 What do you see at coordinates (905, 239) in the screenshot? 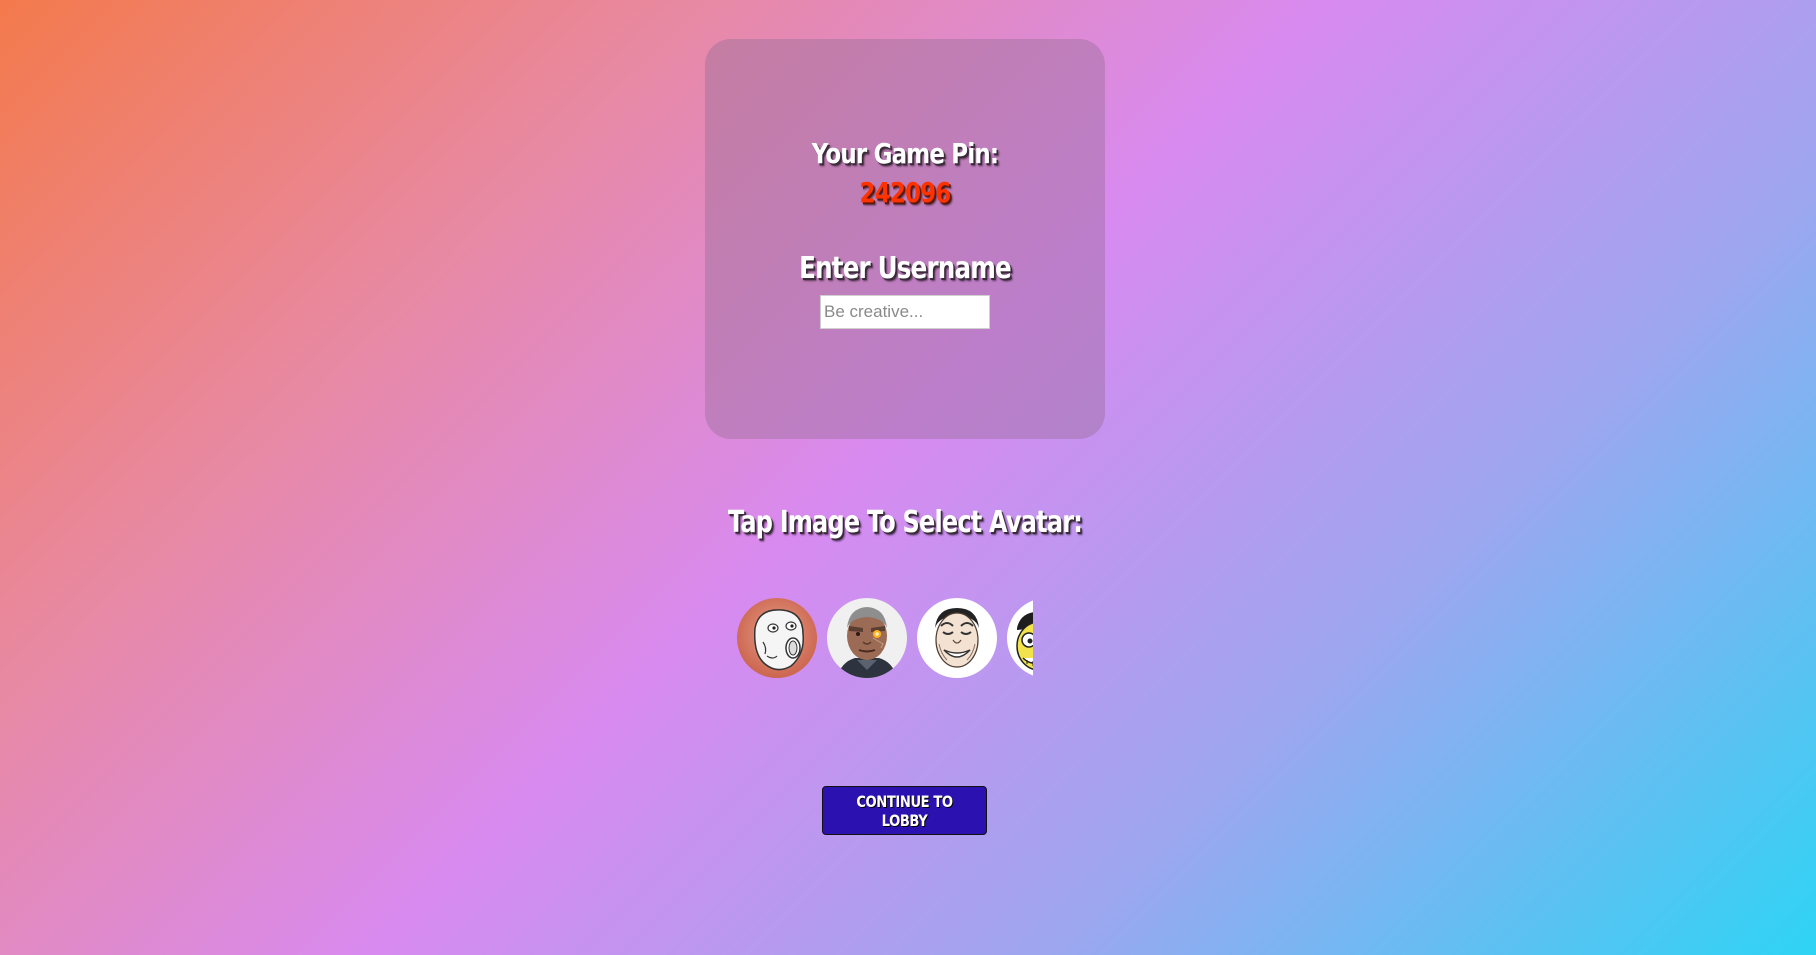
I see `game-pin-card: Your Game Pin: 242096 Enter Username` at bounding box center [905, 239].